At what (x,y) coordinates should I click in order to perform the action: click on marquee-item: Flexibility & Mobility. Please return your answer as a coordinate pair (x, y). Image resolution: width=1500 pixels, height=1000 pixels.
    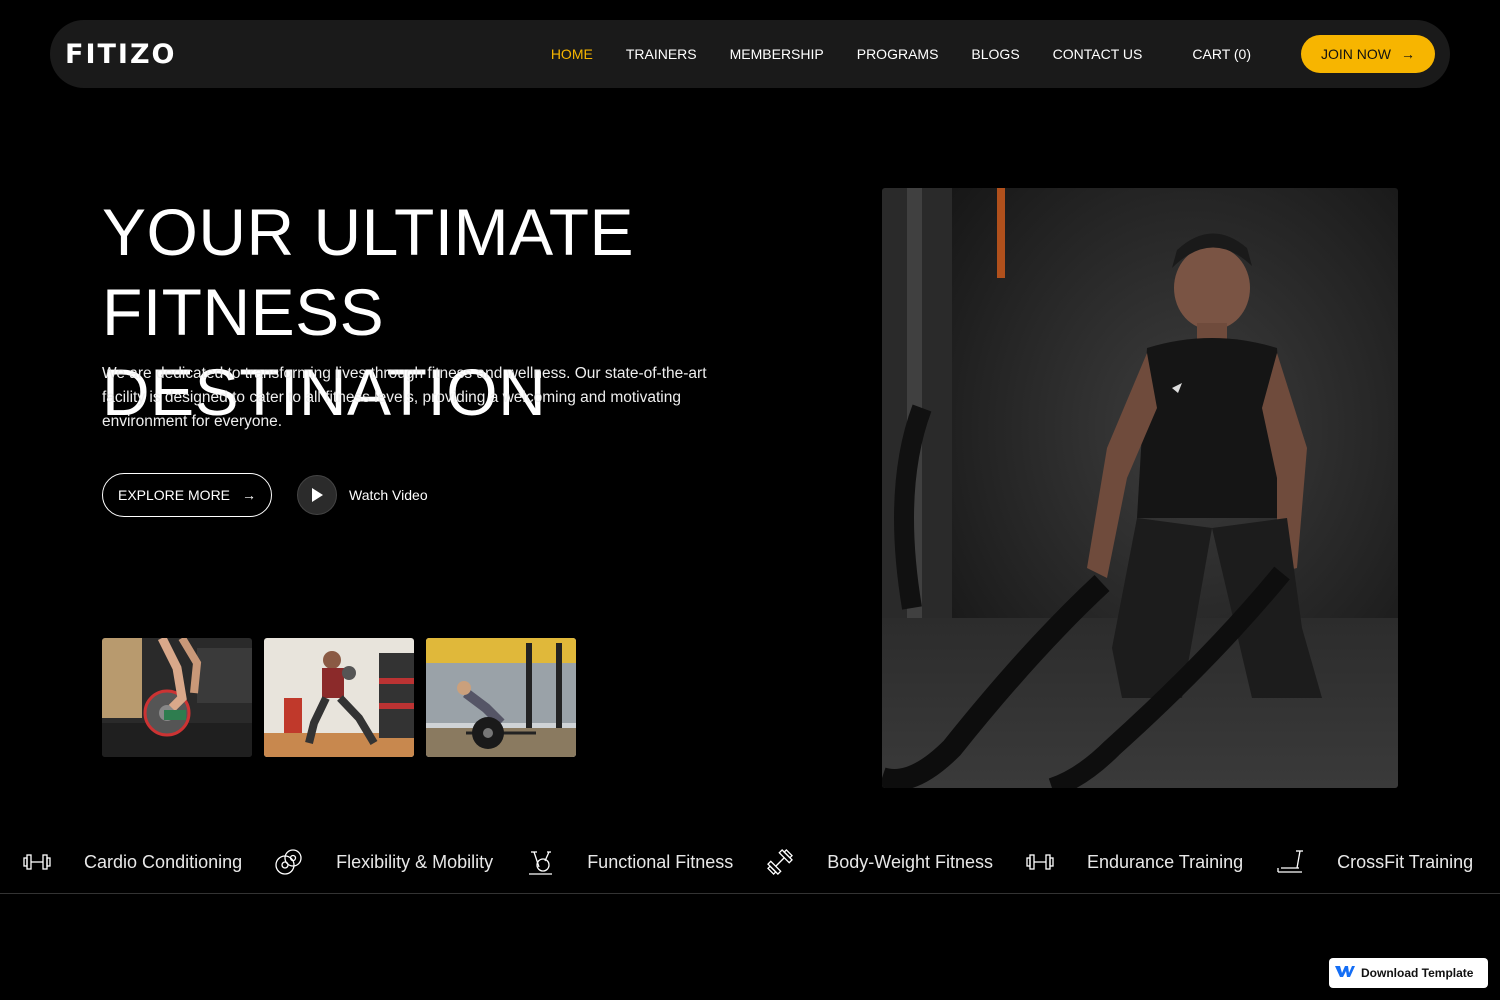
    Looking at the image, I should click on (367, 862).